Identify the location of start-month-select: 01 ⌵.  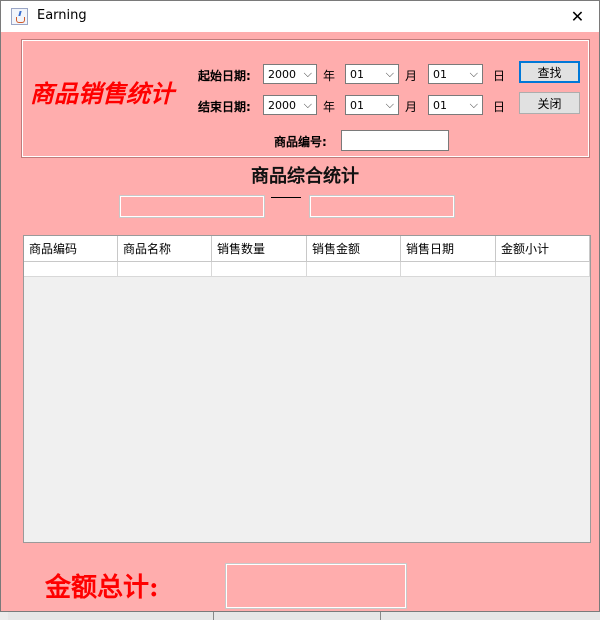
(372, 74).